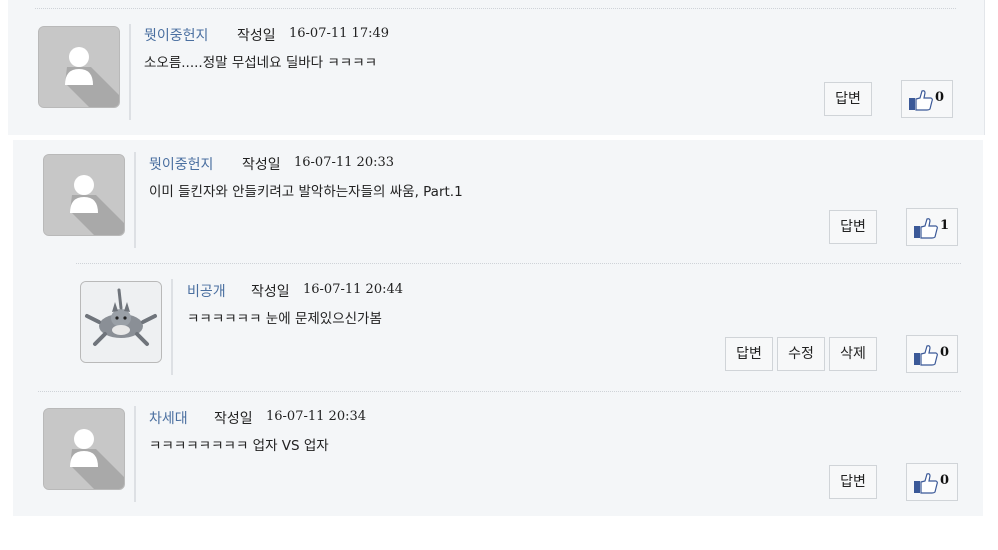  What do you see at coordinates (339, 33) in the screenshot?
I see `comment-date: 16-07-11 17:49` at bounding box center [339, 33].